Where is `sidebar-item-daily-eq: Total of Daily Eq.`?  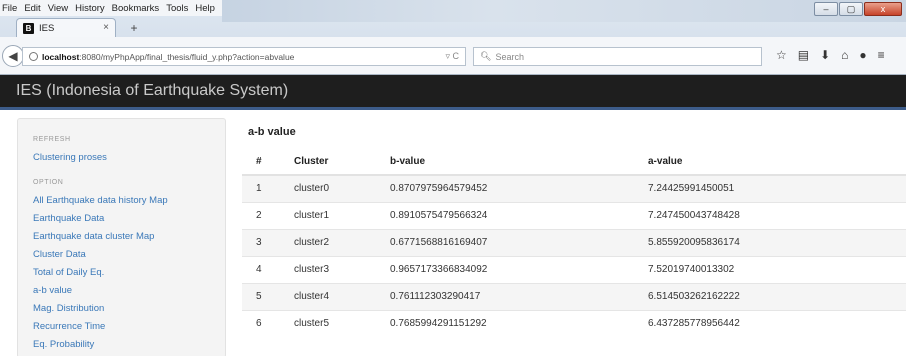 sidebar-item-daily-eq: Total of Daily Eq. is located at coordinates (68, 272).